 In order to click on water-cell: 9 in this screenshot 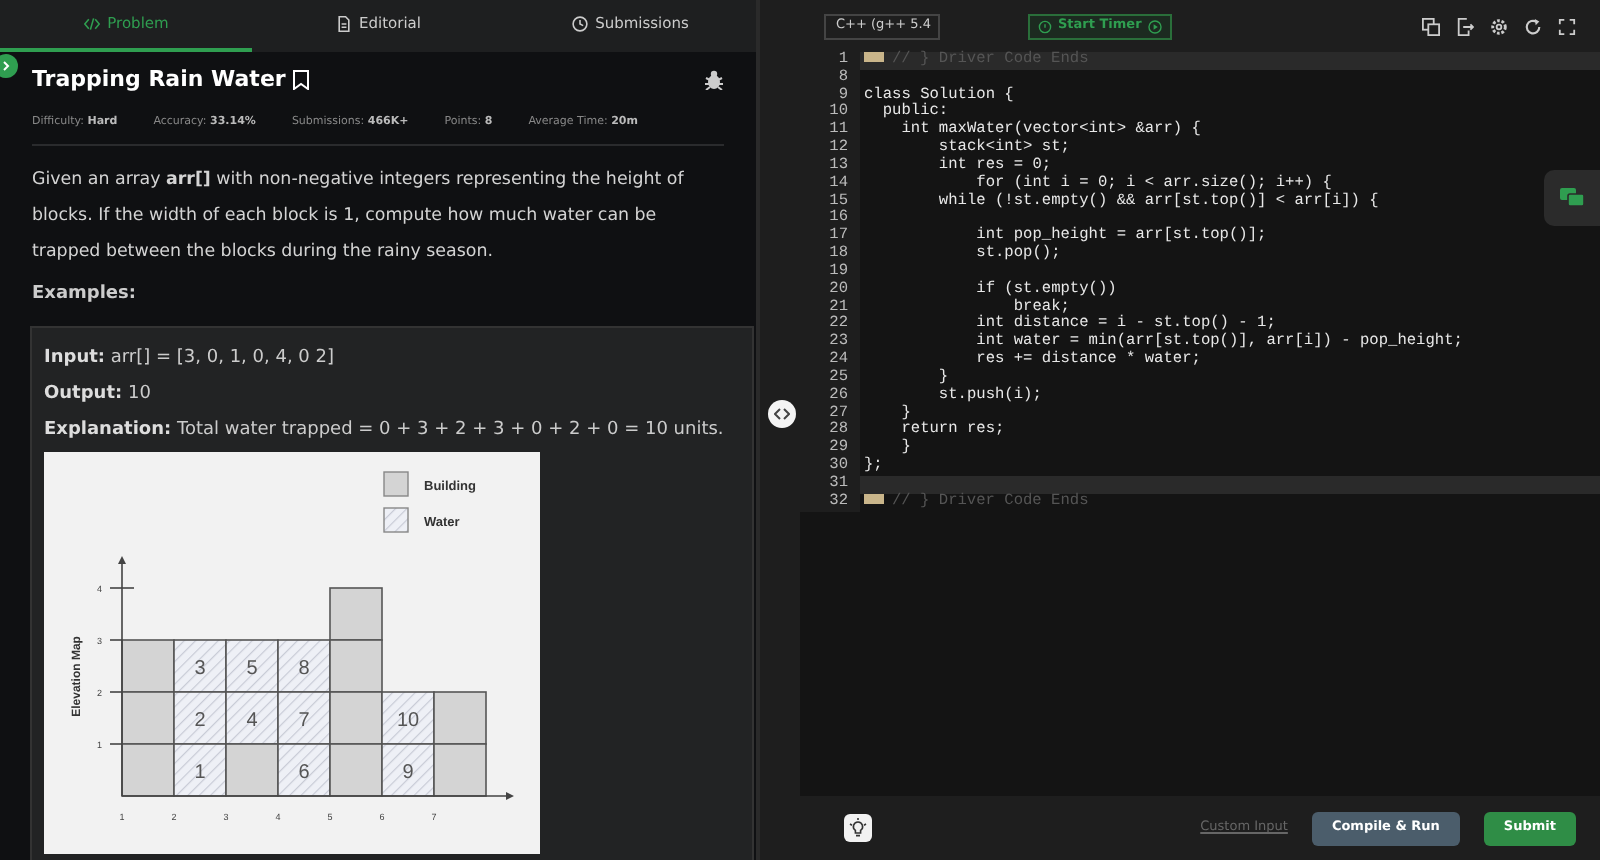, I will do `click(408, 770)`.